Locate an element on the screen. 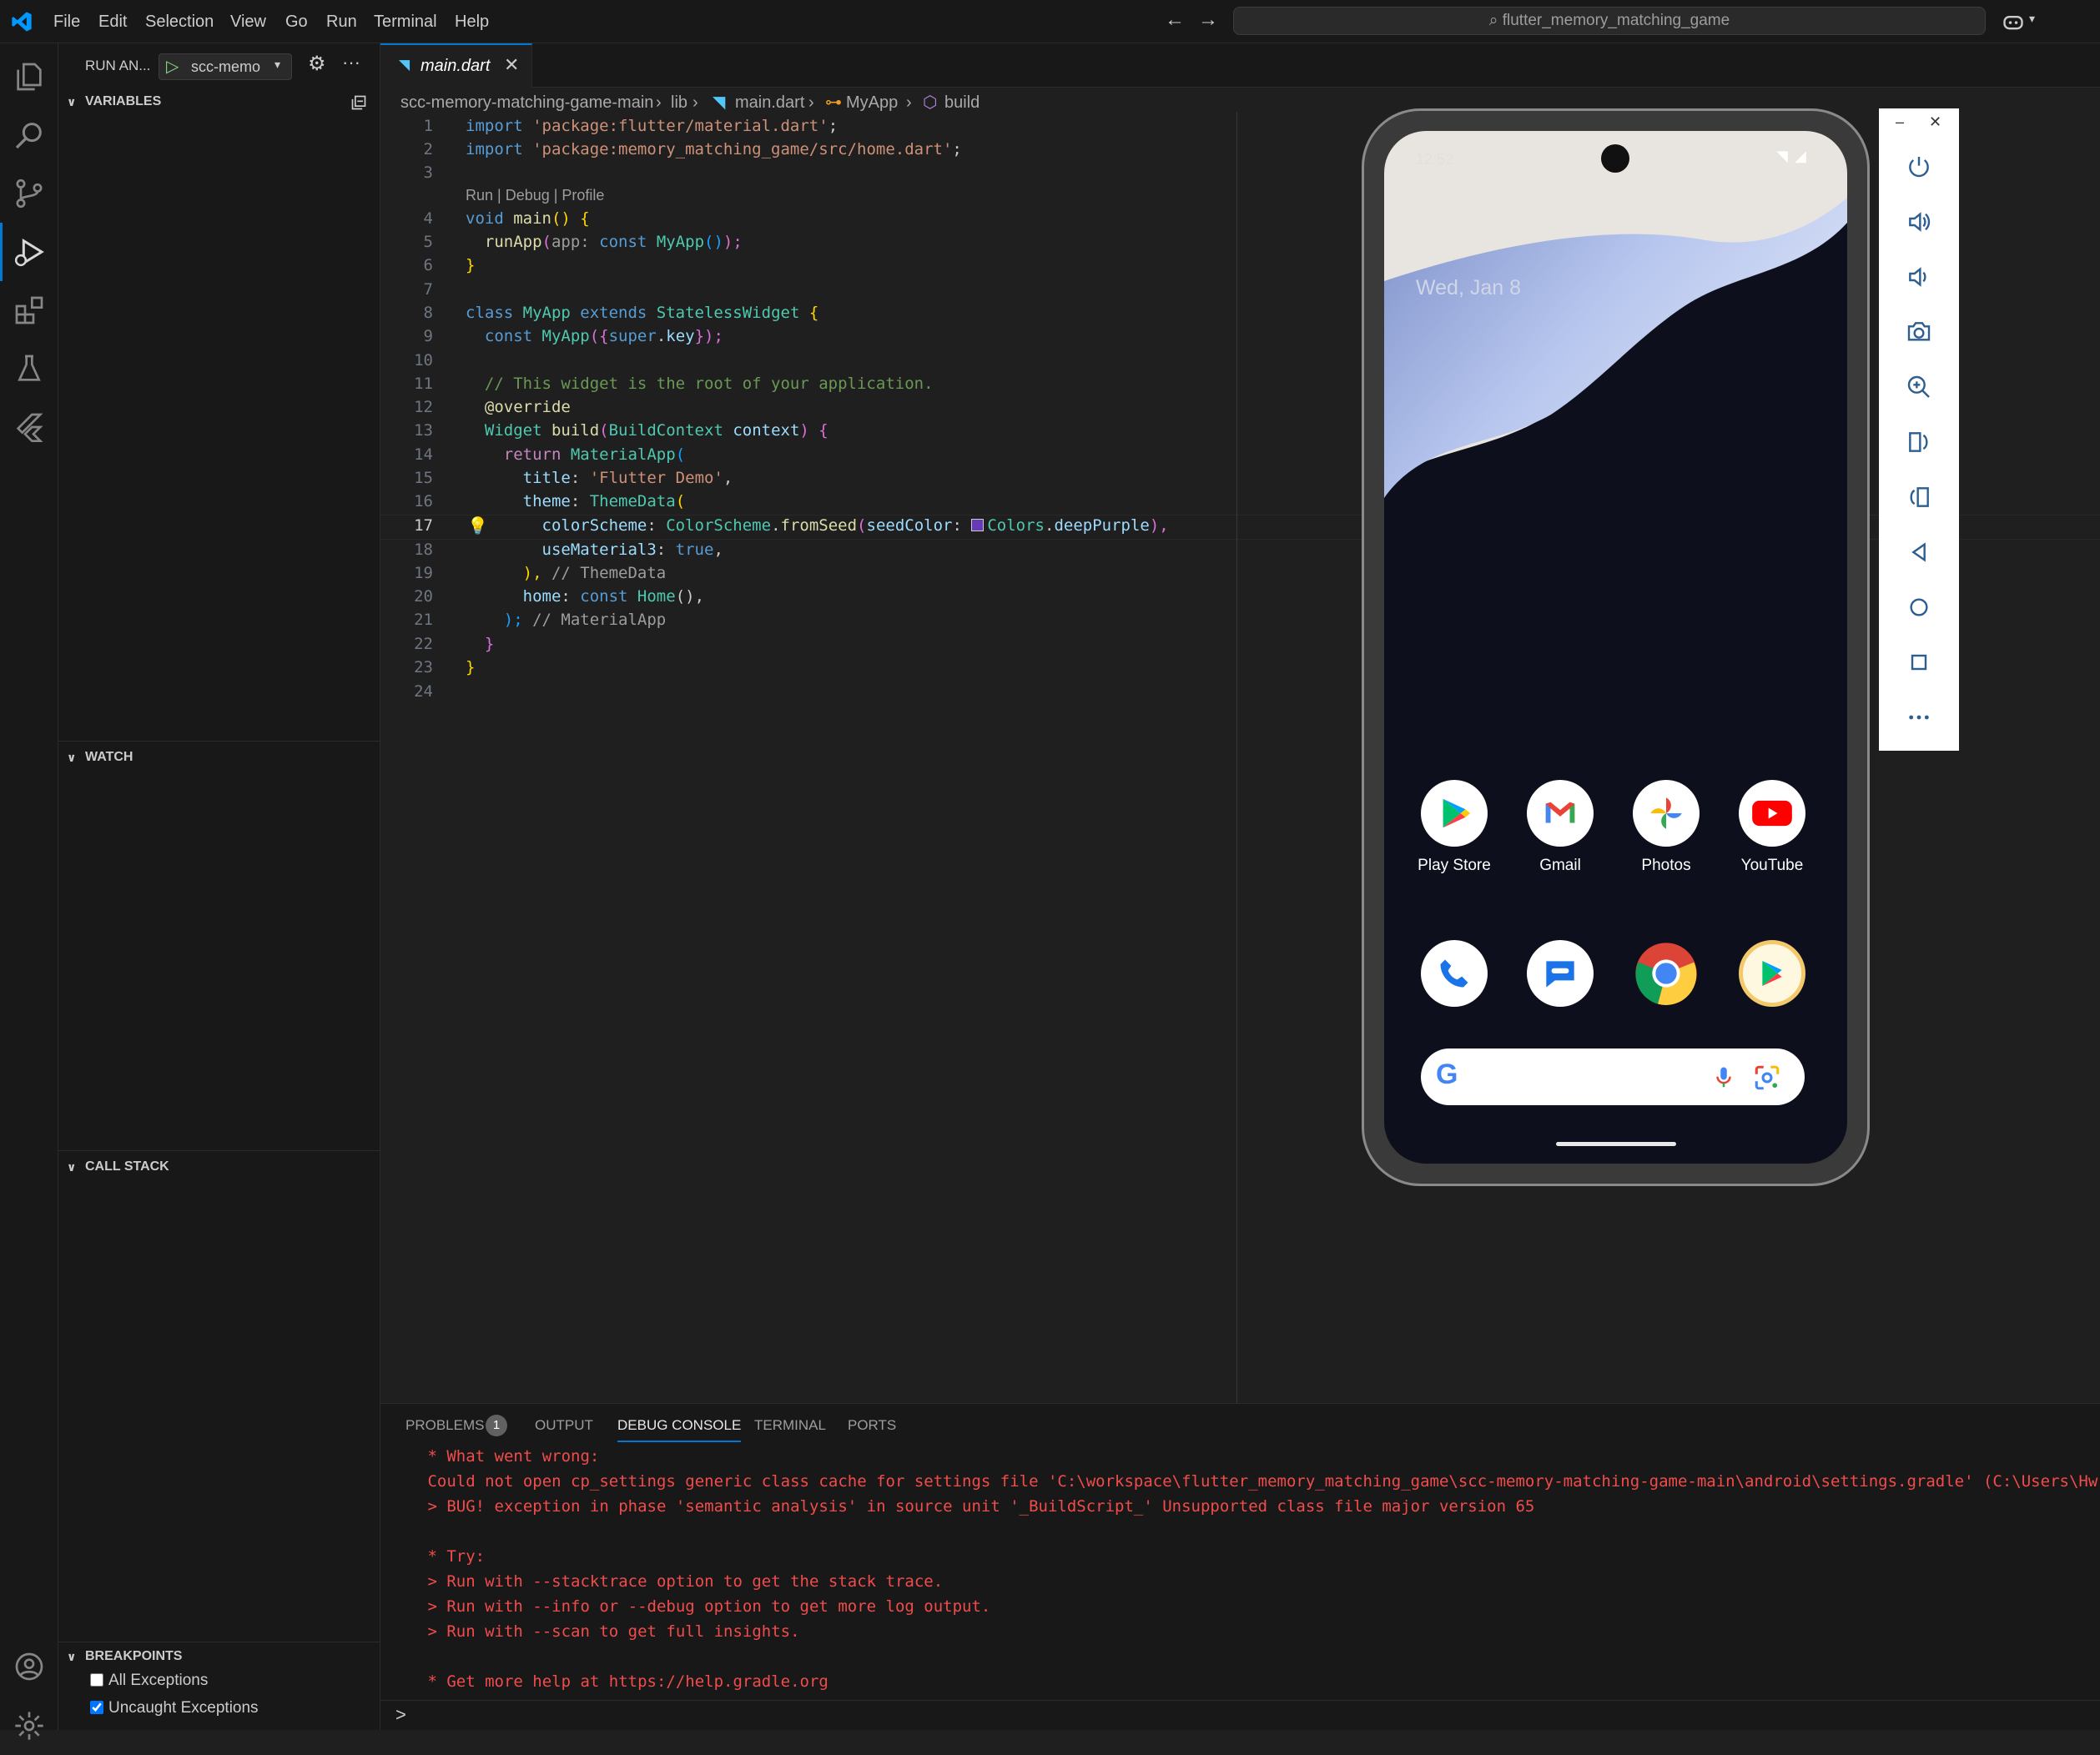  menu-edit: Edit is located at coordinates (113, 22).